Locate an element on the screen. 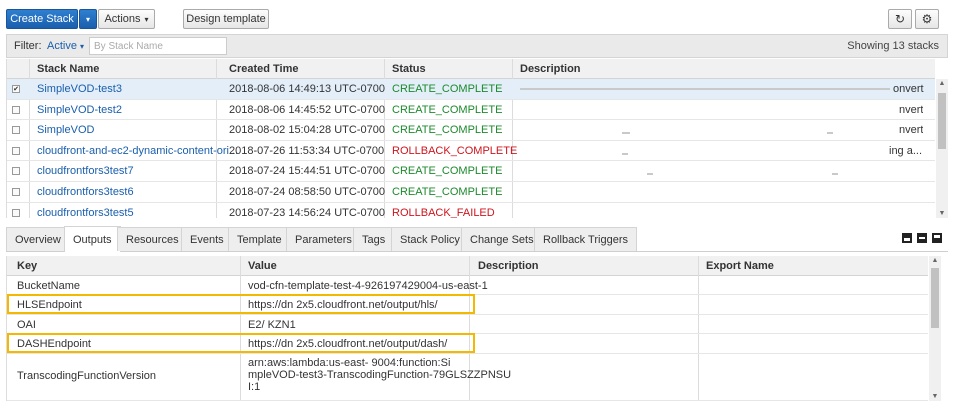 The image size is (955, 414). column-header-stack-name: Stack Name is located at coordinates (68, 69).